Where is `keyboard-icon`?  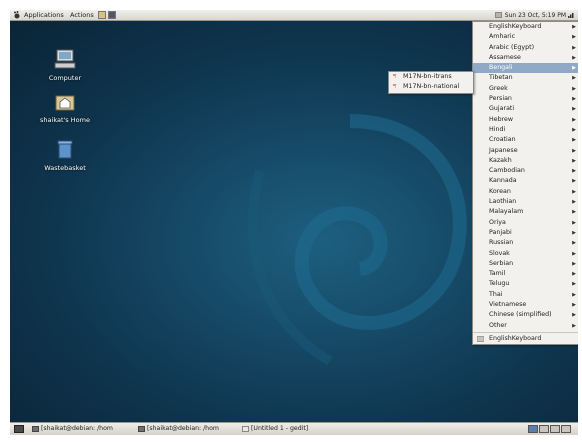
keyboard-icon is located at coordinates (480, 339).